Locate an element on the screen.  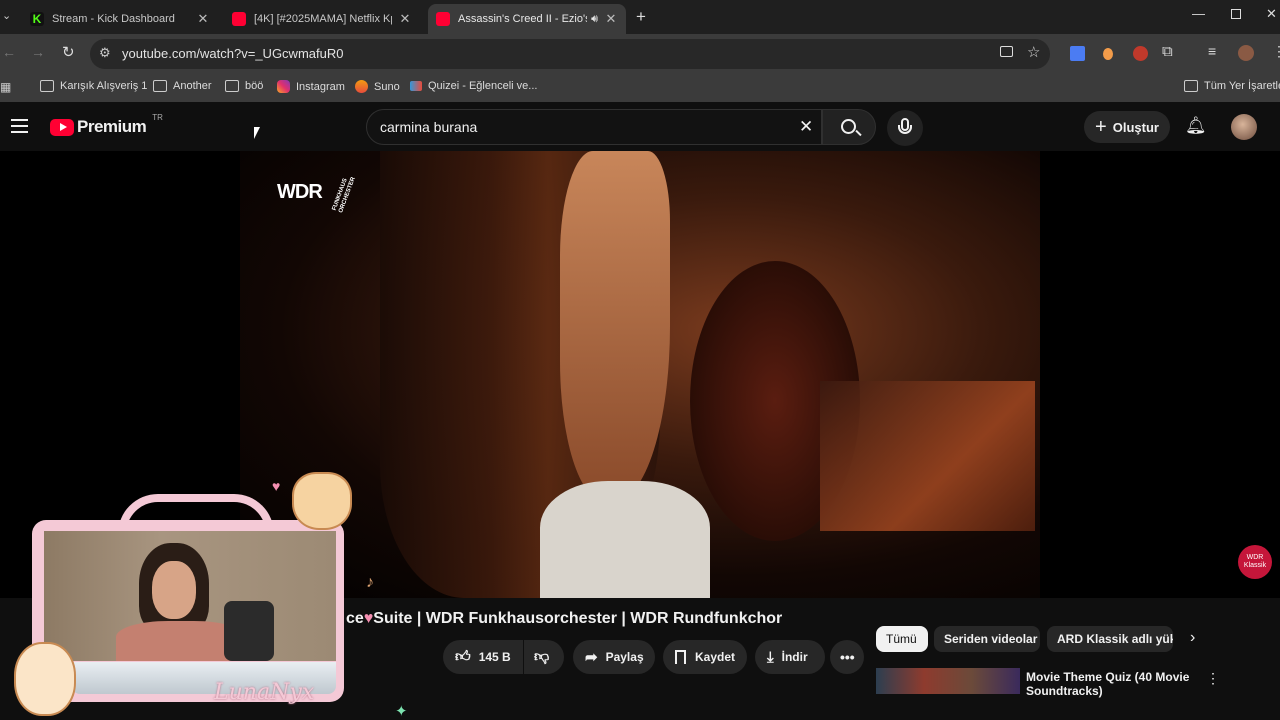
minimize-icon: — is located at coordinates (1198, 13).